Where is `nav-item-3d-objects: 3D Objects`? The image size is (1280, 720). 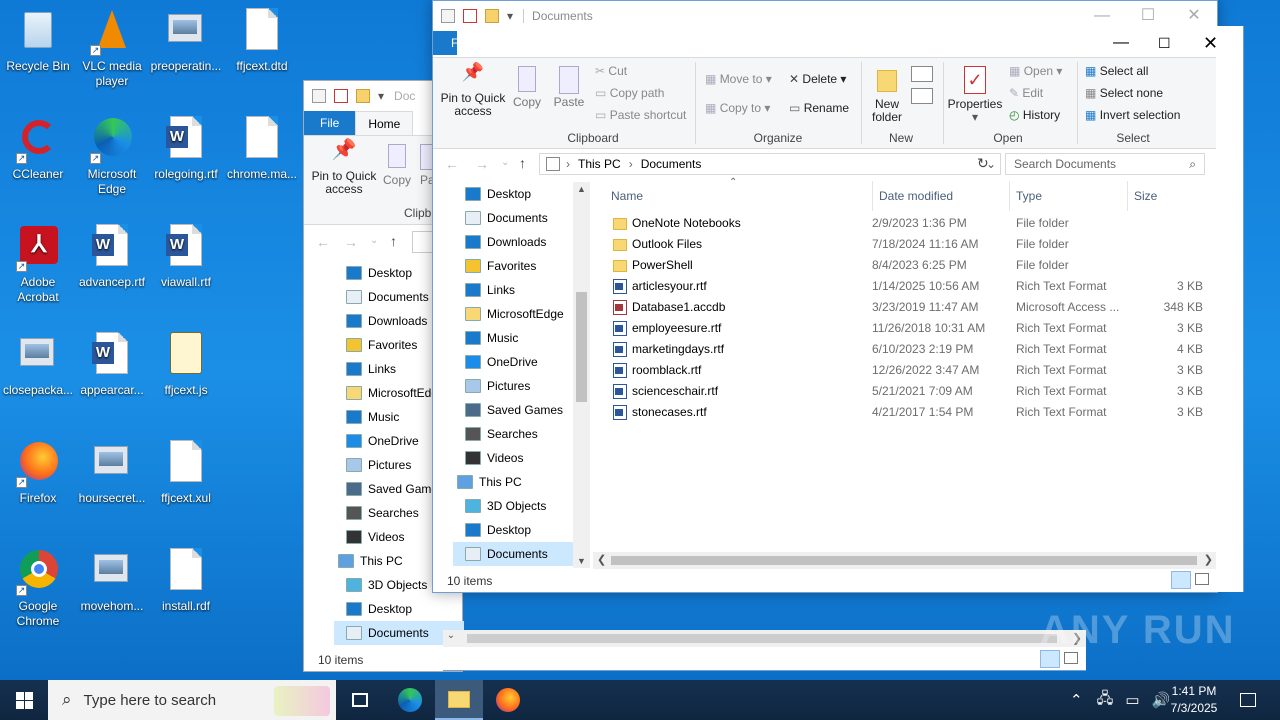
nav-item-3d-objects: 3D Objects is located at coordinates (513, 506).